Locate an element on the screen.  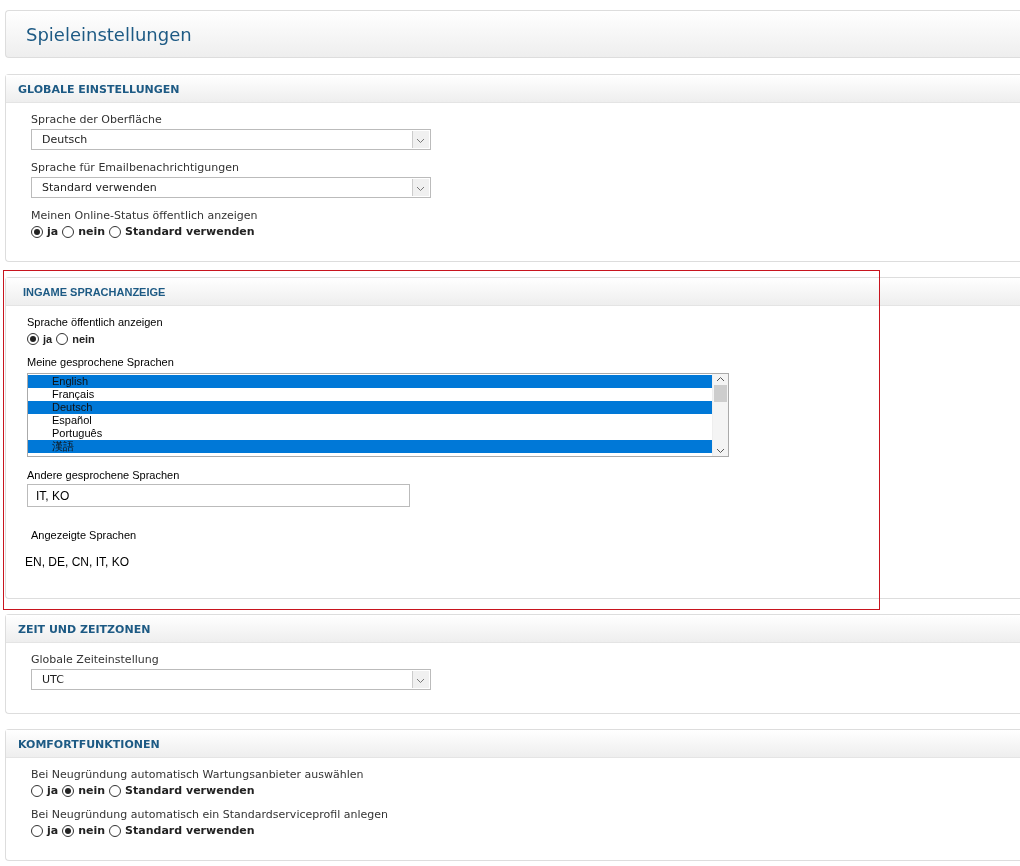
scroll-up-icon is located at coordinates (720, 379).